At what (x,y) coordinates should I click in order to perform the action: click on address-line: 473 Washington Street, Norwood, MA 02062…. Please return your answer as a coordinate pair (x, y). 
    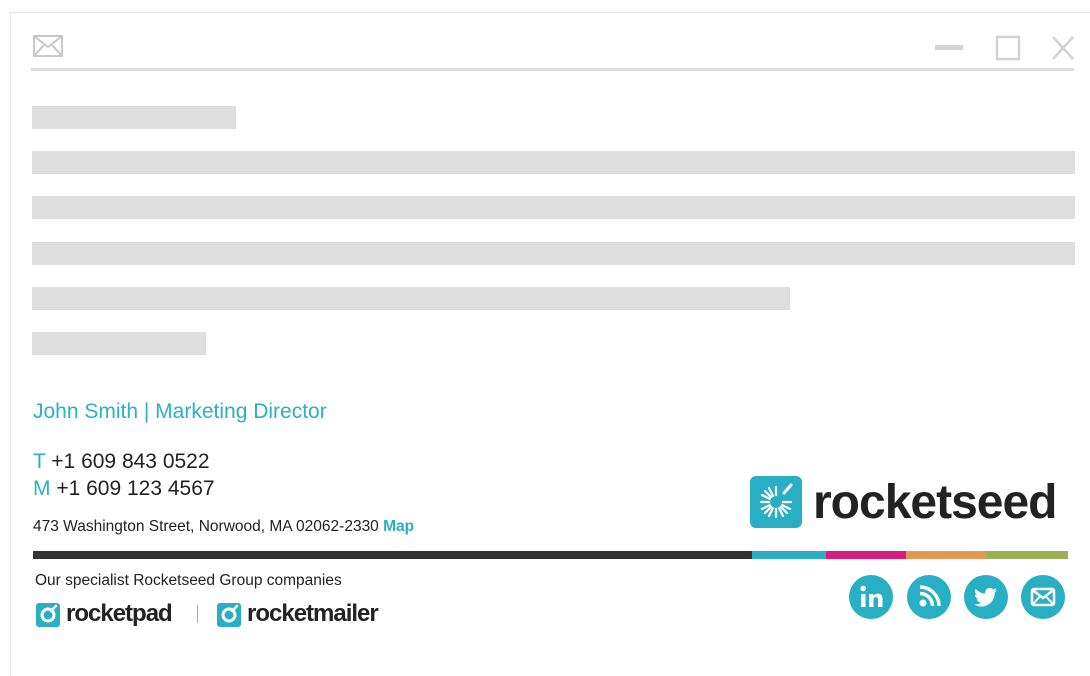
    Looking at the image, I should click on (223, 527).